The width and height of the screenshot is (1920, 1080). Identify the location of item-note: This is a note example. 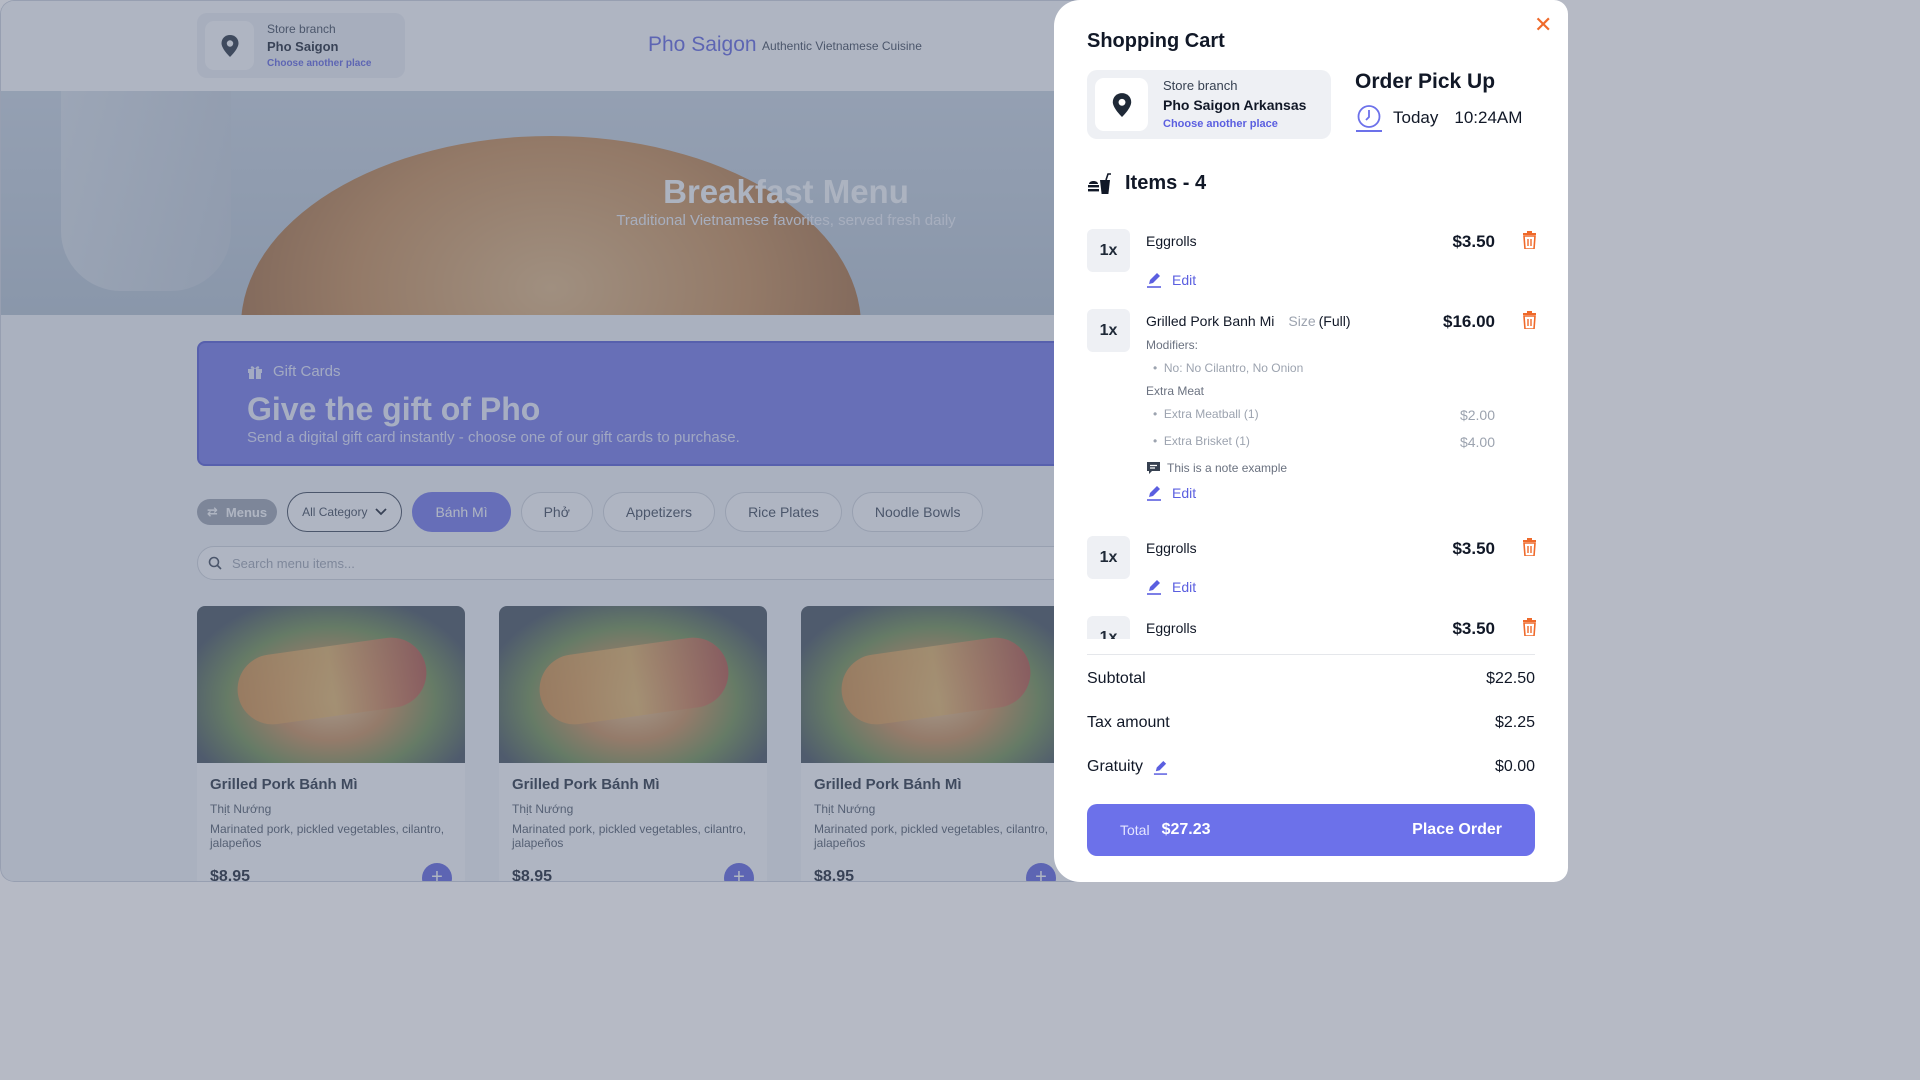
(1216, 468).